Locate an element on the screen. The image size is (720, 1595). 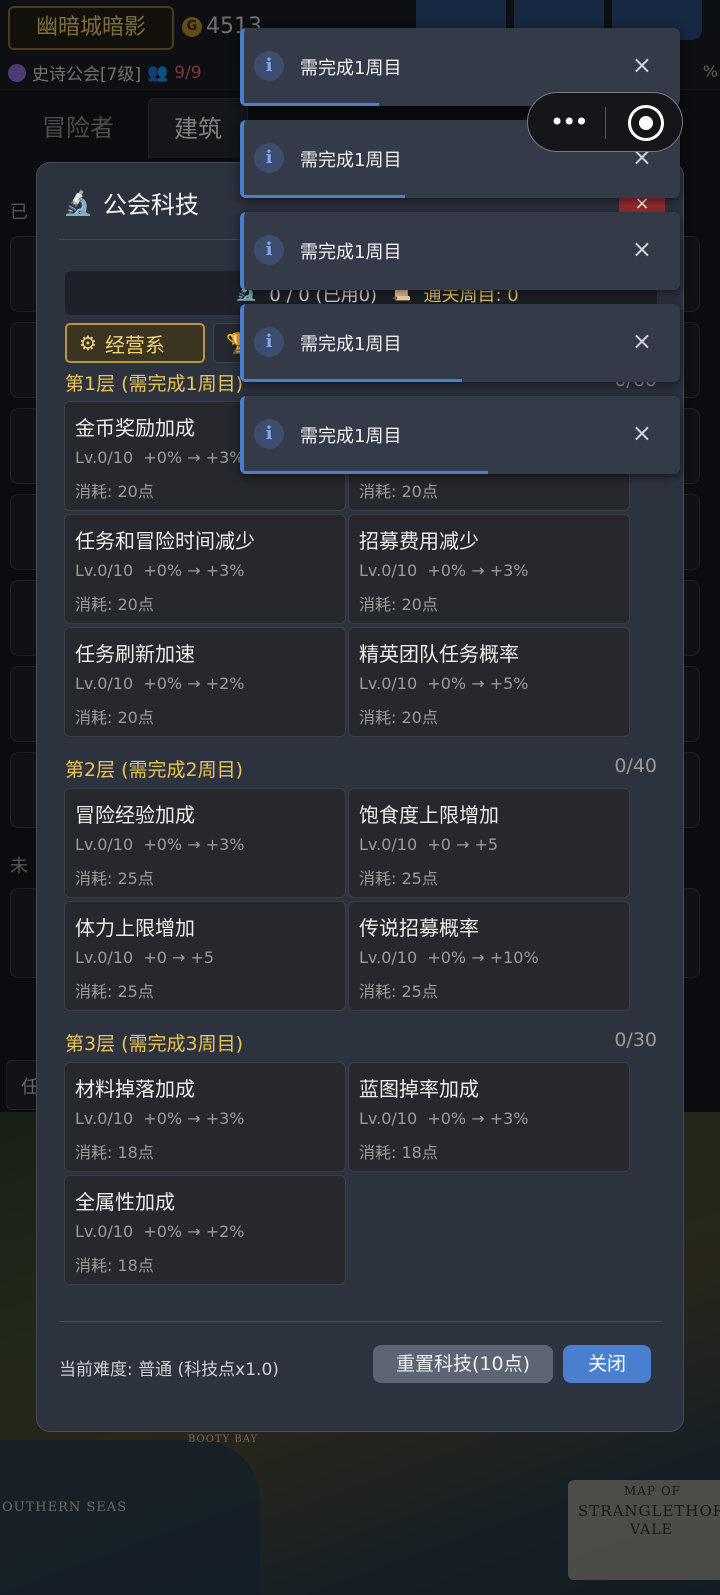
tier-2-title: 第2层 (需完成2周目) is located at coordinates (154, 770).